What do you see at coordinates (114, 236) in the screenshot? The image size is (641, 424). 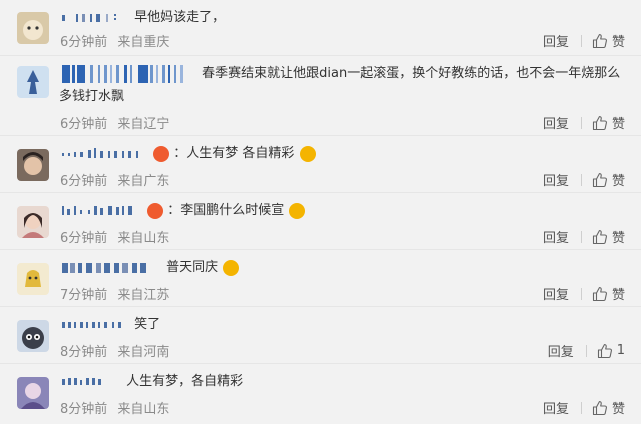 I see `comment-meta: 6分钟前 来自山东` at bounding box center [114, 236].